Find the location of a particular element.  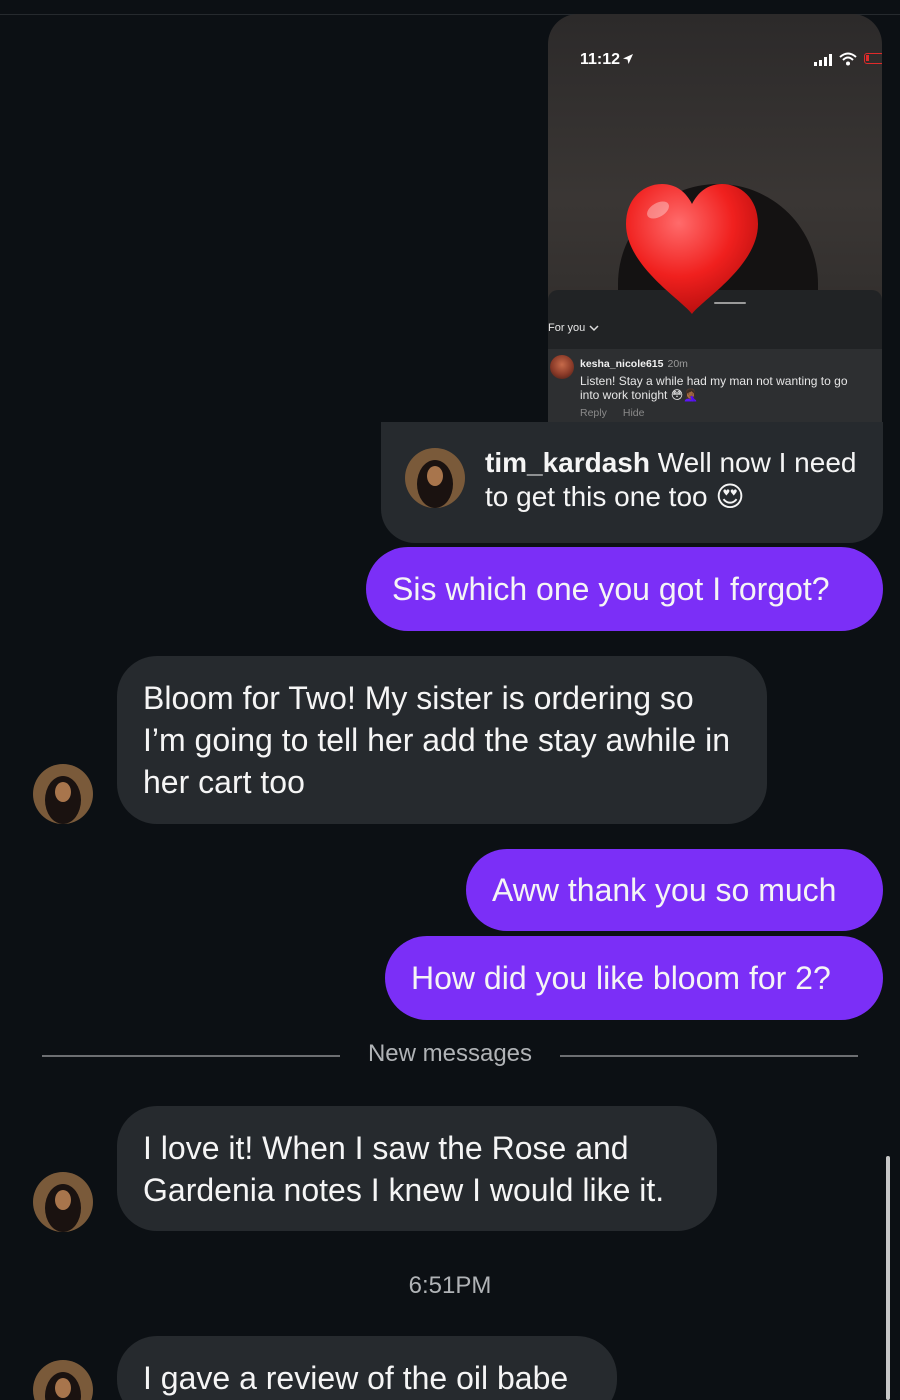

message-bubble-outgoing: Sis which one you got I forgot? is located at coordinates (624, 589).